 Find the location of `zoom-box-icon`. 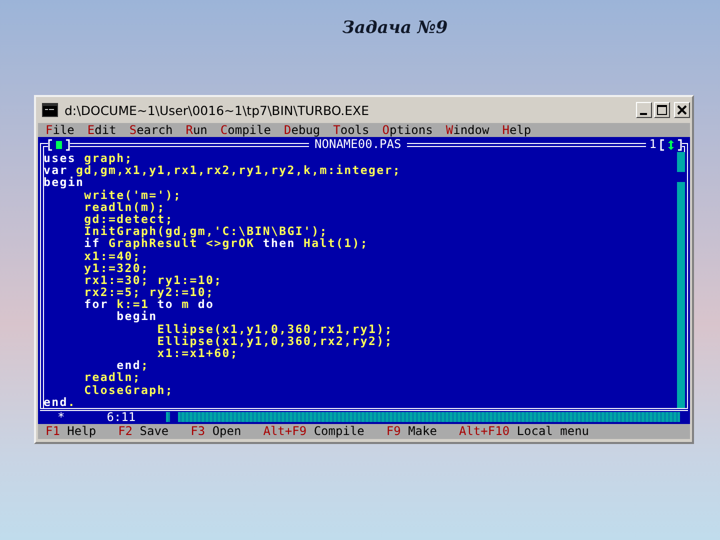

zoom-box-icon is located at coordinates (671, 144).